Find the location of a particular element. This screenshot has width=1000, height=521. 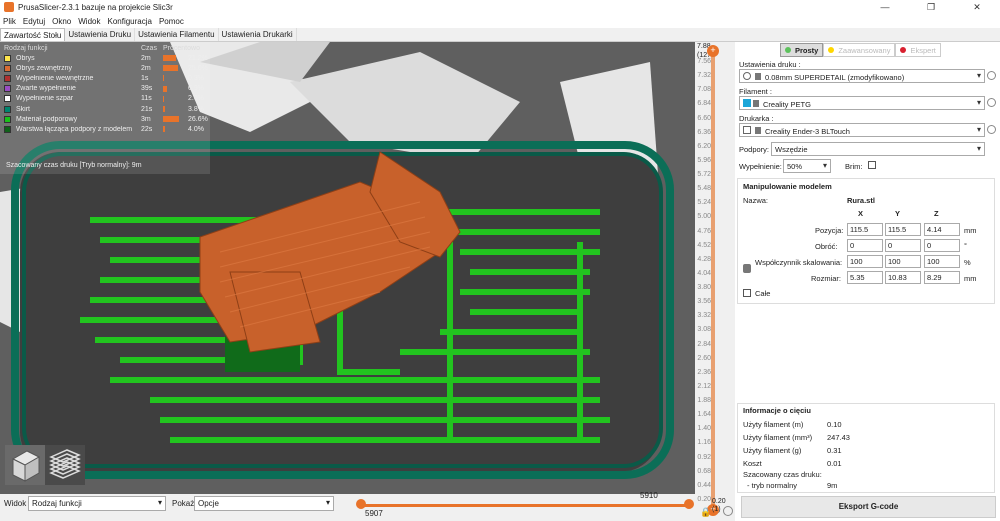

legend-header-percent: Procentowo is located at coordinates (181, 48).